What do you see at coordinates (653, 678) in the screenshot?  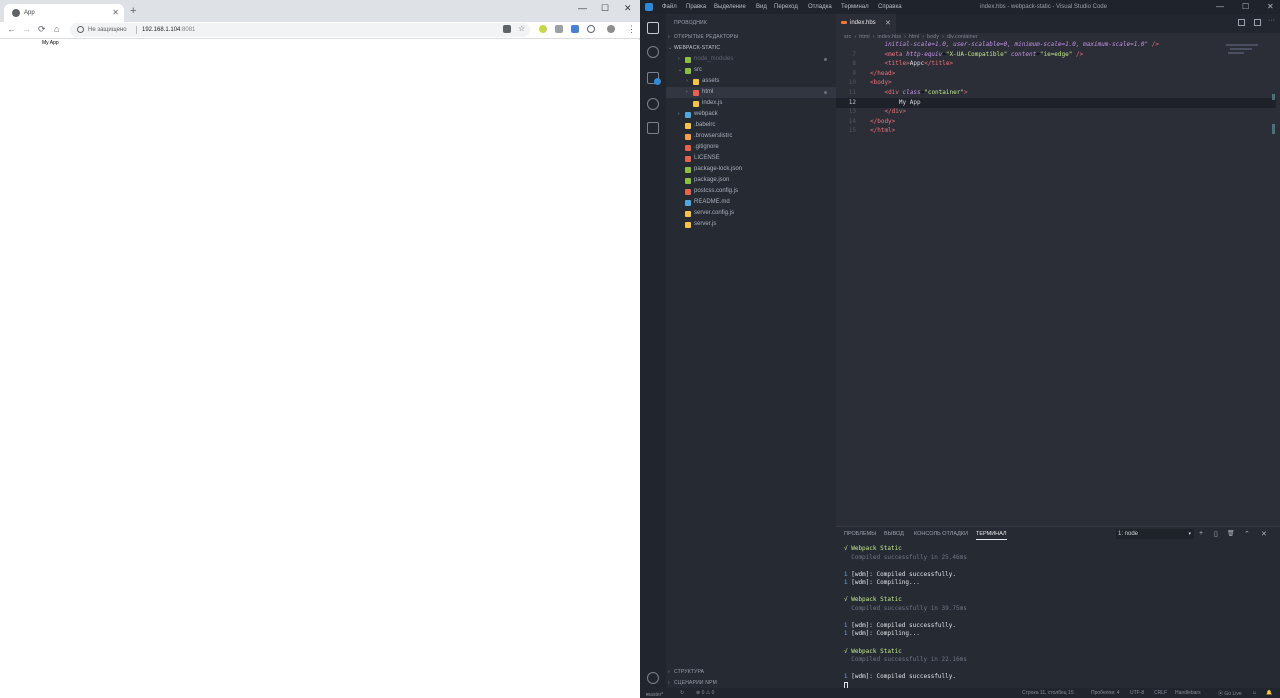 I see `settings-gear-icon` at bounding box center [653, 678].